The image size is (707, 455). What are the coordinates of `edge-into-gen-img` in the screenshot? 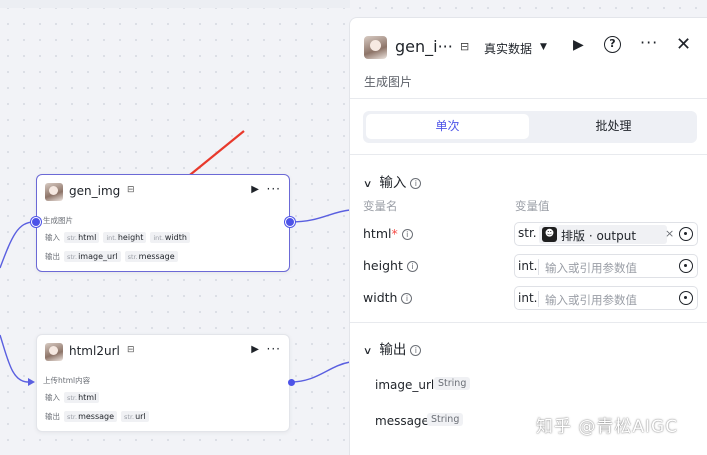 It's located at (17, 245).